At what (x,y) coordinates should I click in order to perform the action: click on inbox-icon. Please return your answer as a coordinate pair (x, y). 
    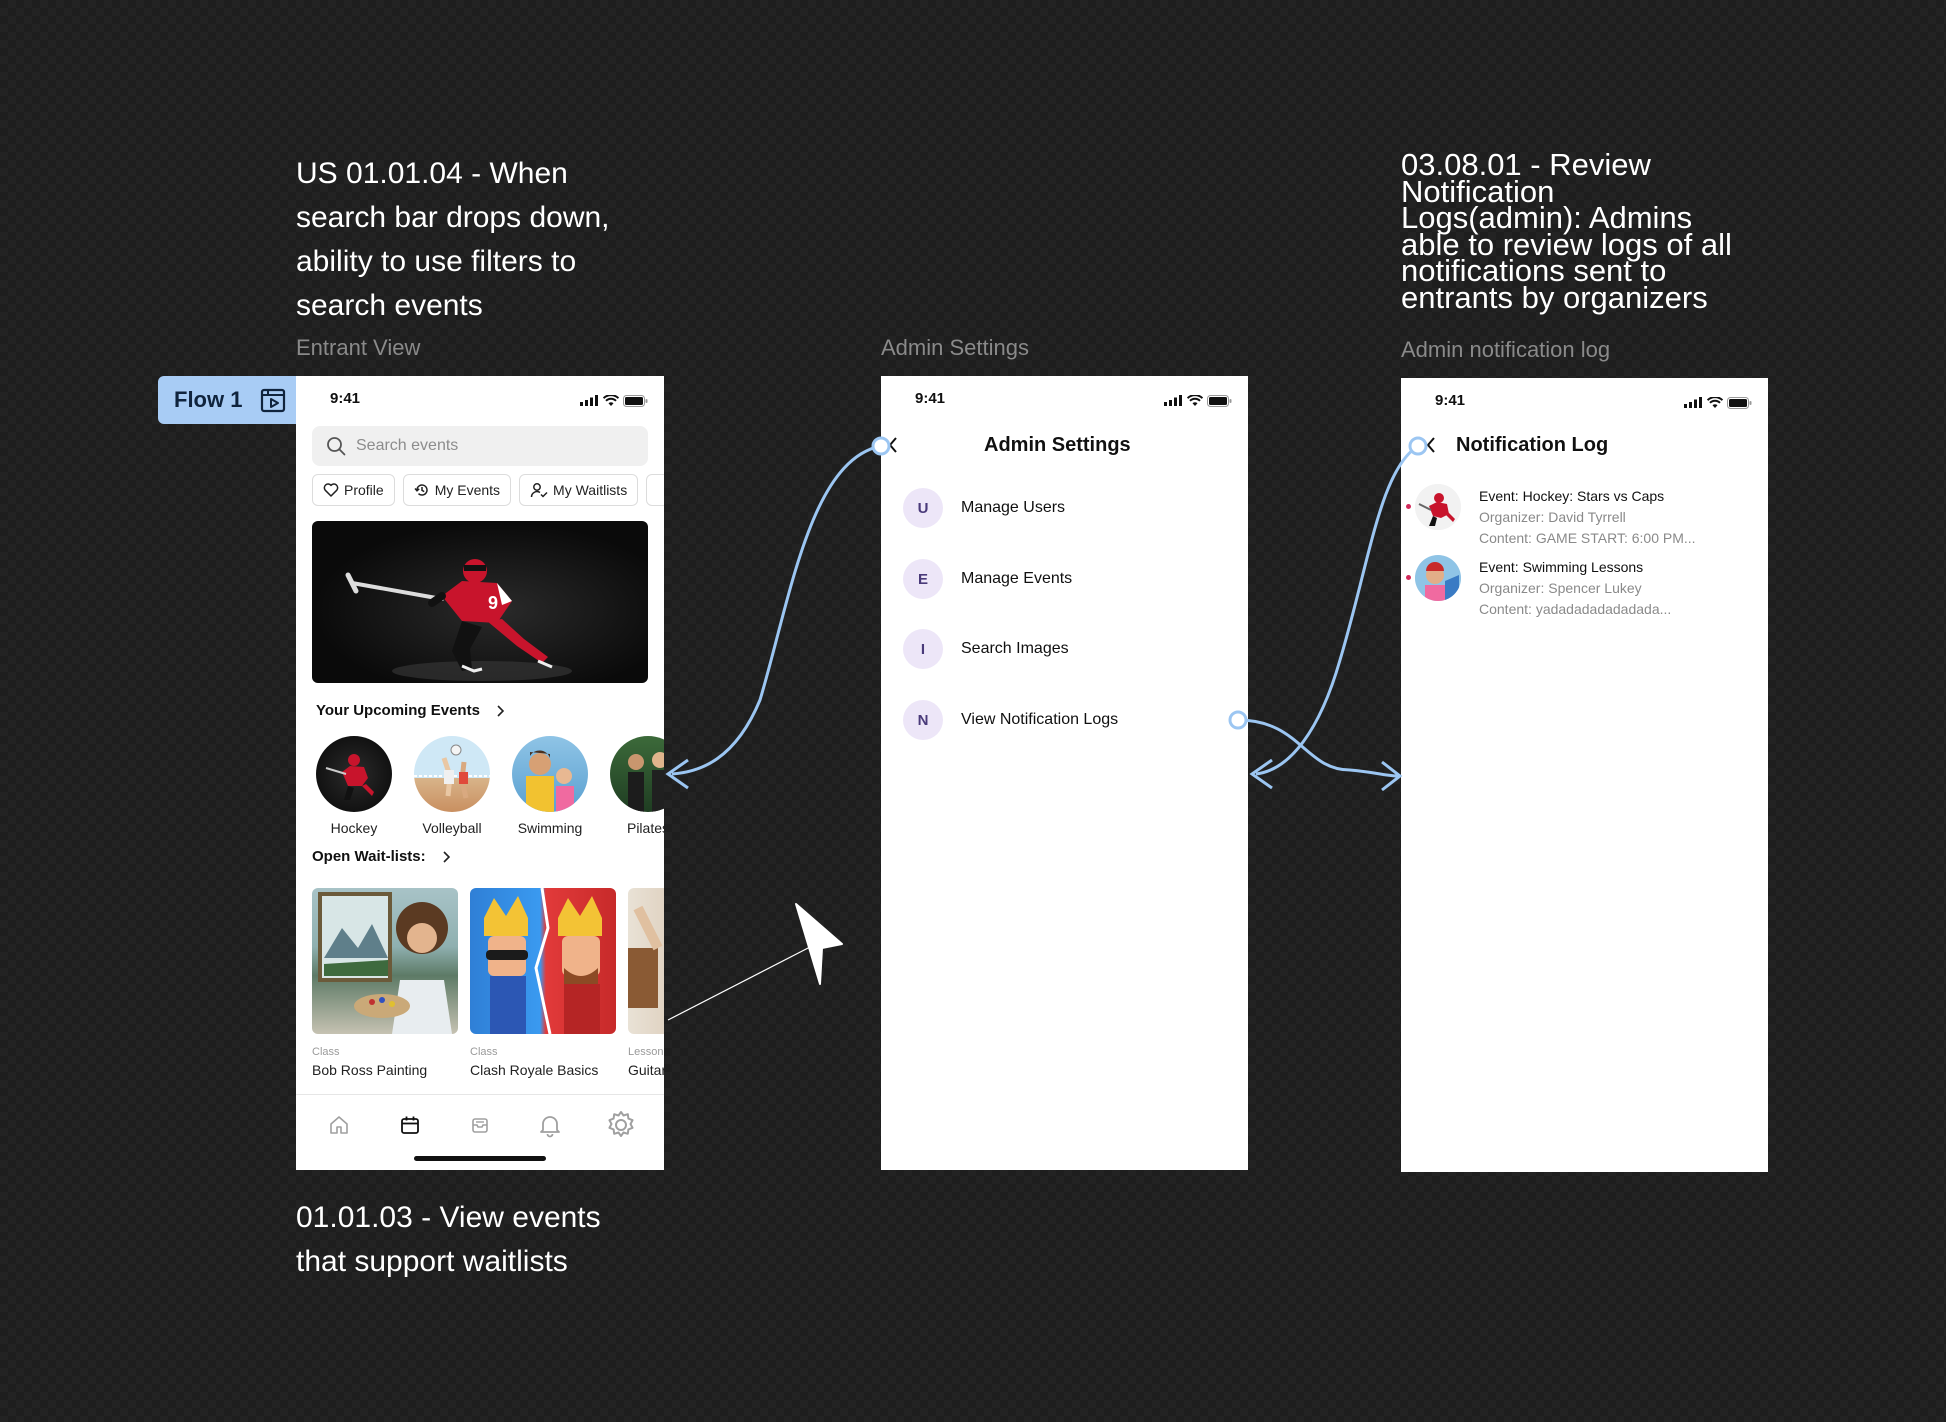
    Looking at the image, I should click on (480, 1125).